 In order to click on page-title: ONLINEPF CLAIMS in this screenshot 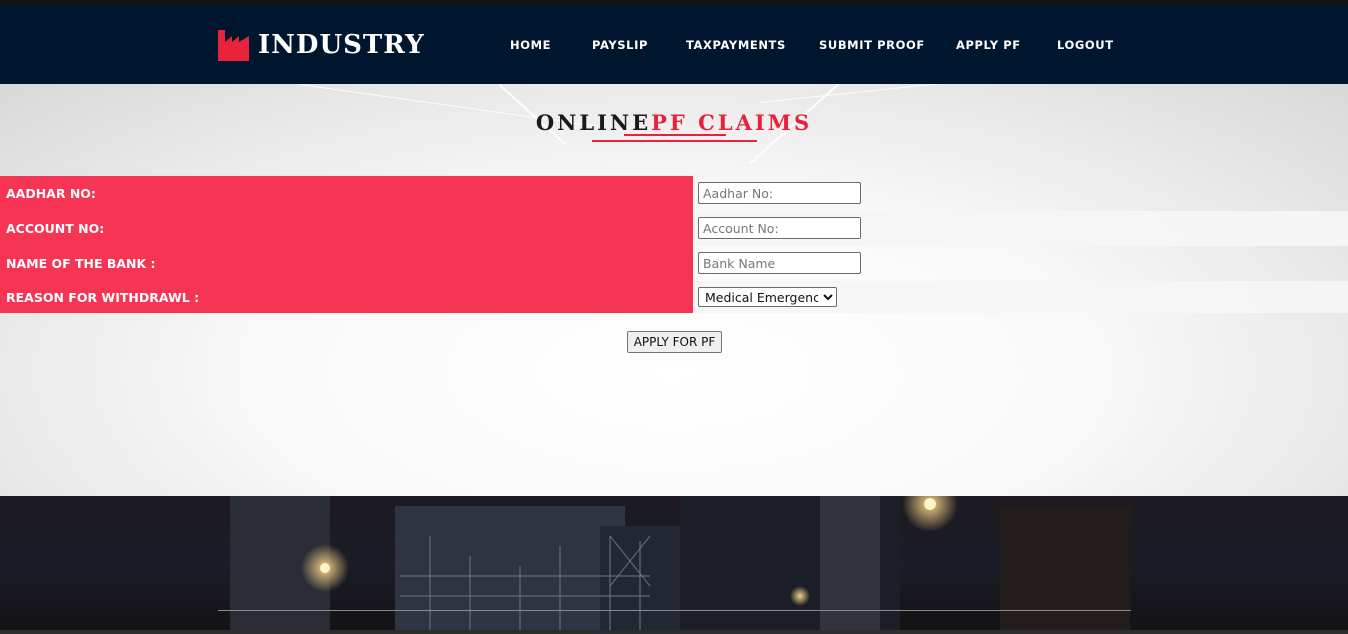, I will do `click(674, 123)`.